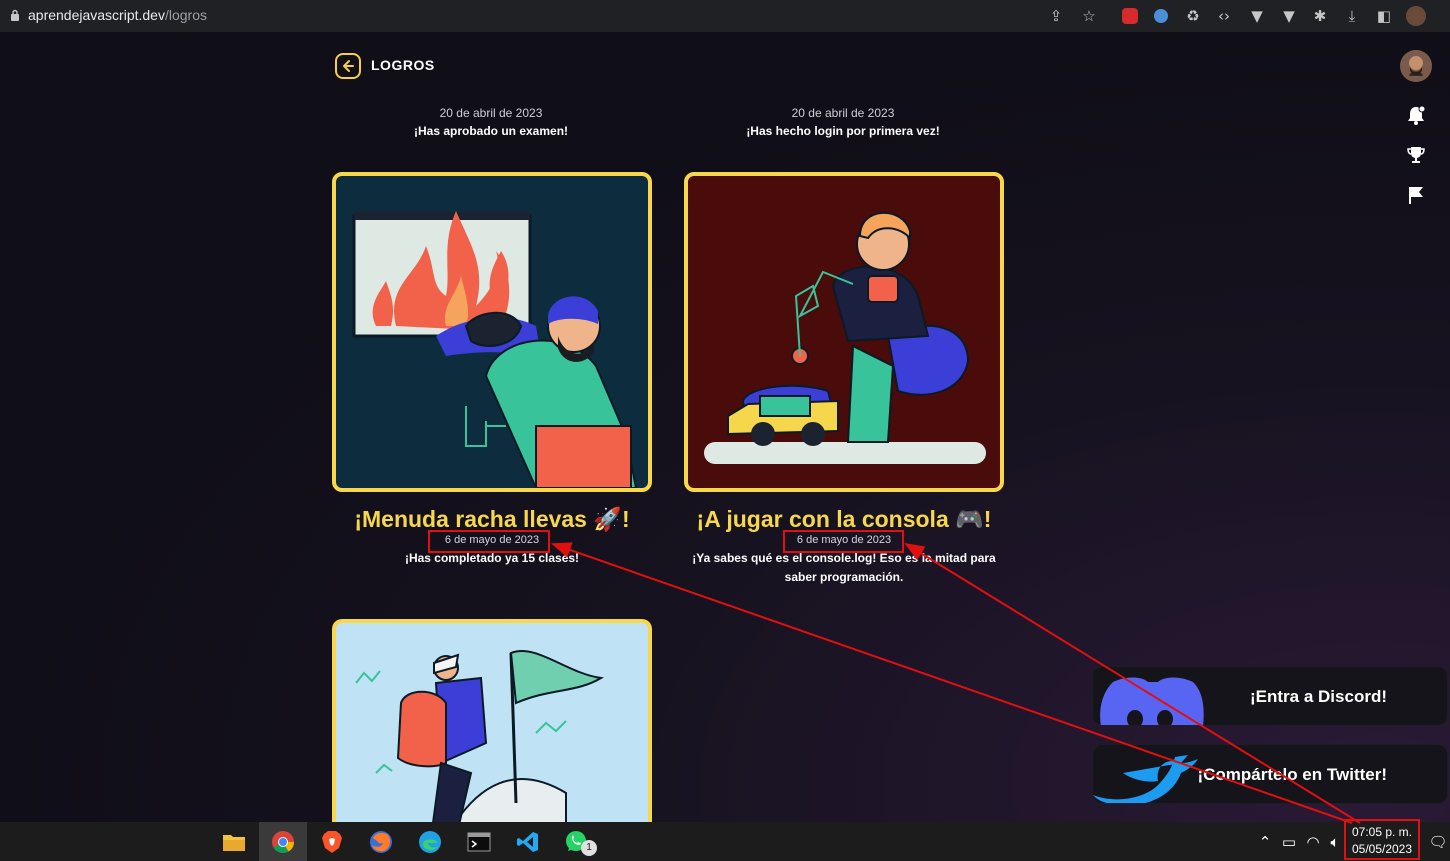 Image resolution: width=1450 pixels, height=861 pixels. I want to click on discord-cta-label: ¡Entra a Discord!, so click(1318, 696).